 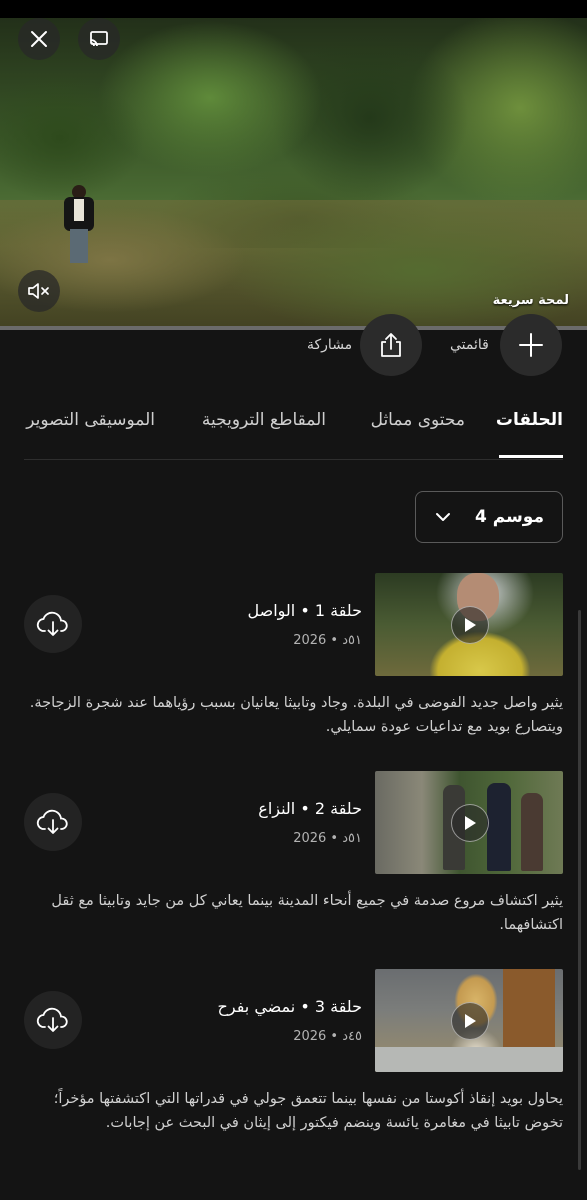 I want to click on tab-similar-content: محتوى مماثل, so click(x=418, y=420).